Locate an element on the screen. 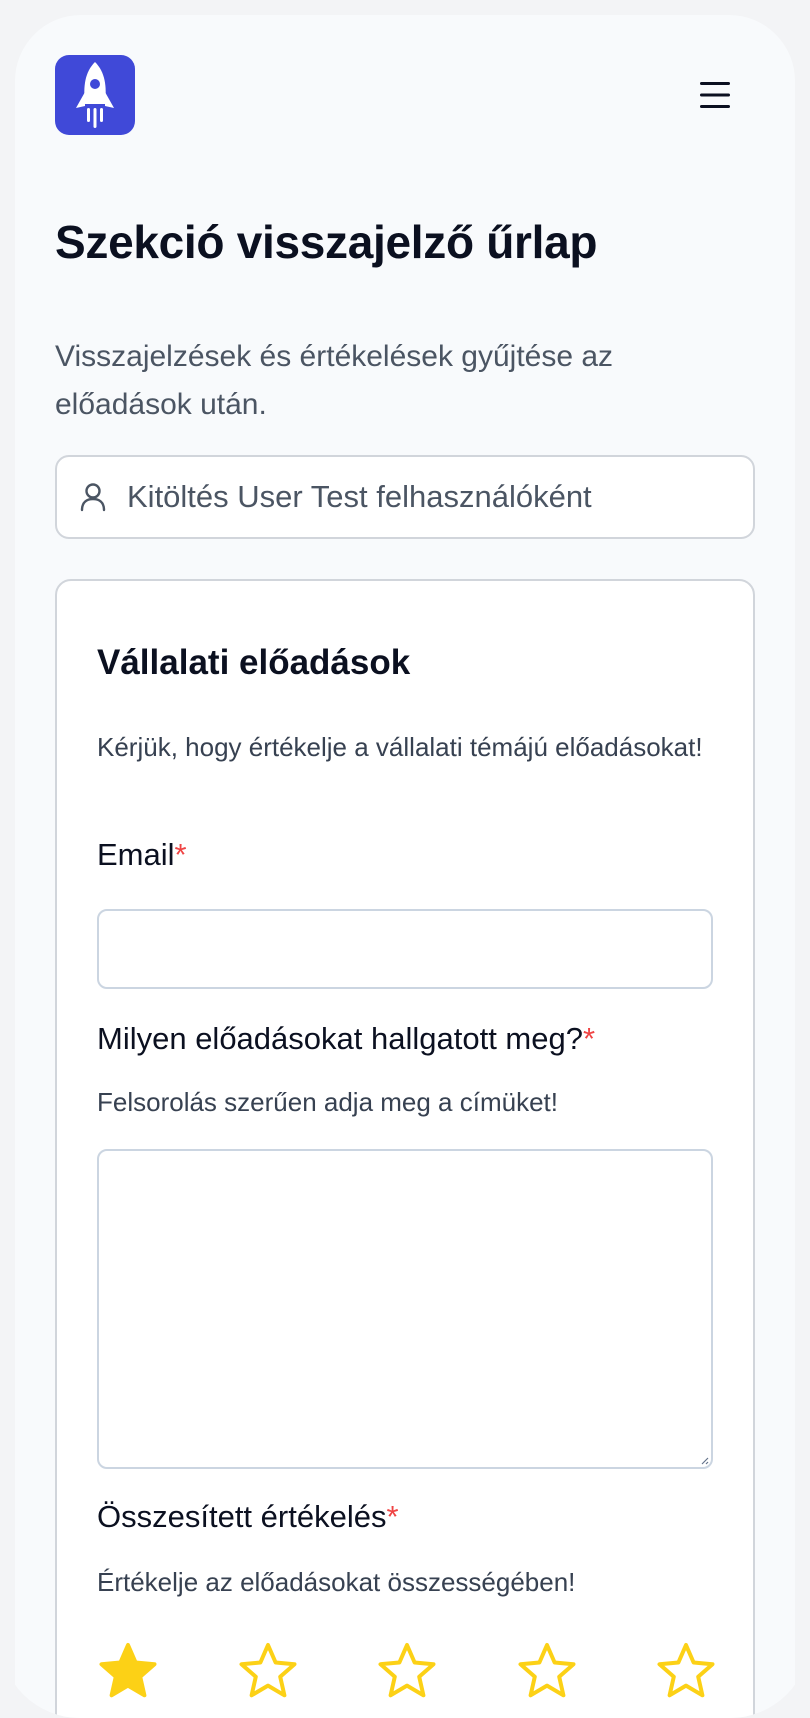 This screenshot has width=810, height=1718. hamburger-menu-icon is located at coordinates (715, 95).